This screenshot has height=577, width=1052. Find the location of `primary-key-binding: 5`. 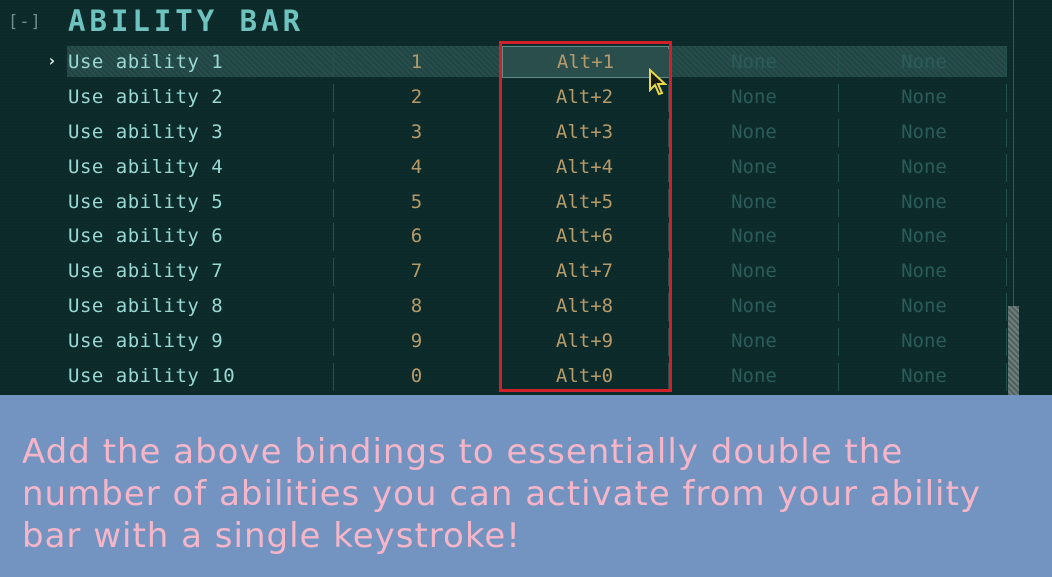

primary-key-binding: 5 is located at coordinates (416, 202).